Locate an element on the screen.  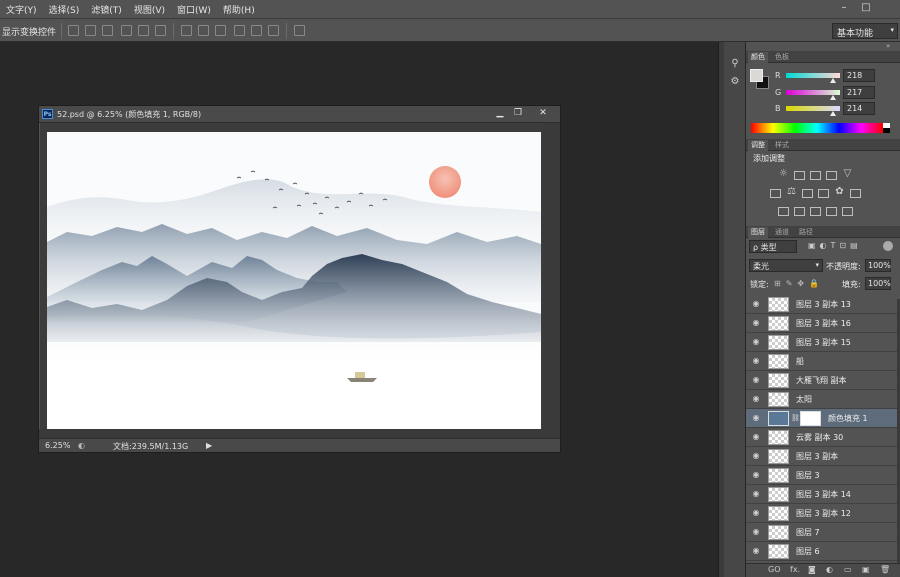
new-group-icon: ▭ is located at coordinates (848, 569).